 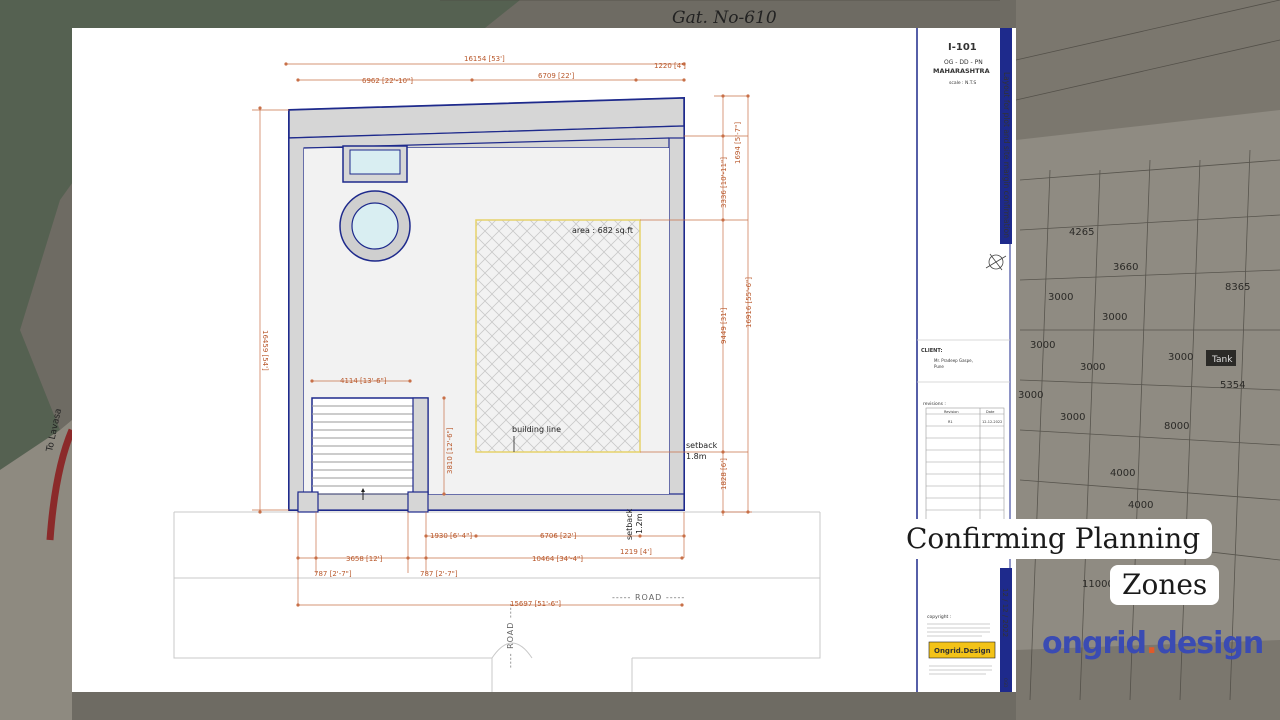 What do you see at coordinates (960, 670) in the screenshot?
I see `contact-text` at bounding box center [960, 670].